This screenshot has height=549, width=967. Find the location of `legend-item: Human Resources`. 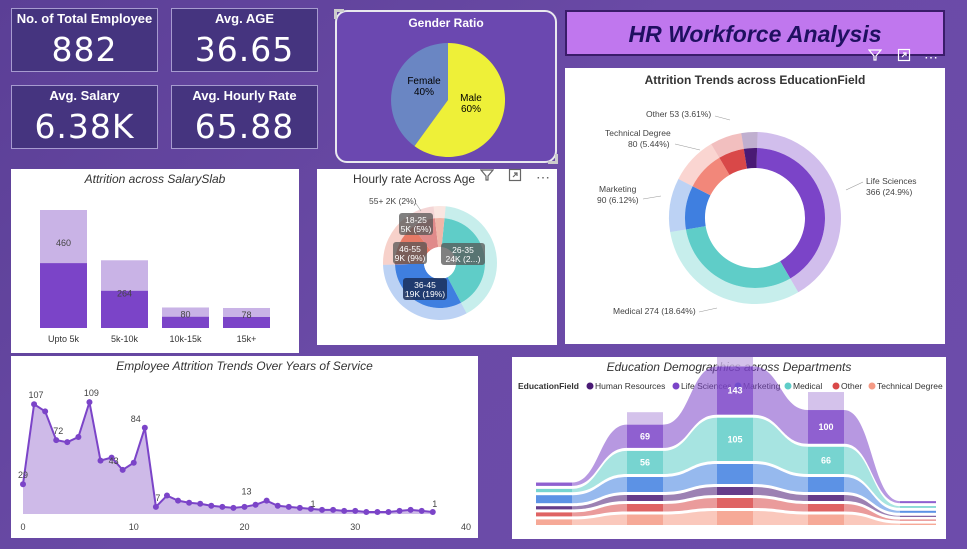

legend-item: Human Resources is located at coordinates (630, 386).